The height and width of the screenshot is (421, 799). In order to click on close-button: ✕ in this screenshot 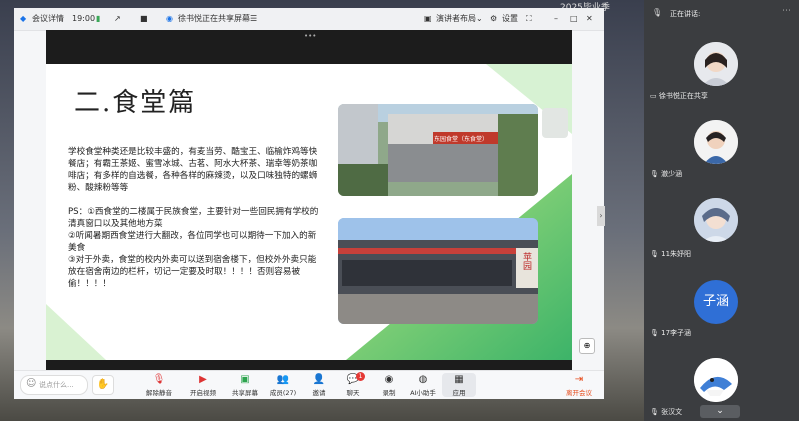, I will do `click(589, 19)`.